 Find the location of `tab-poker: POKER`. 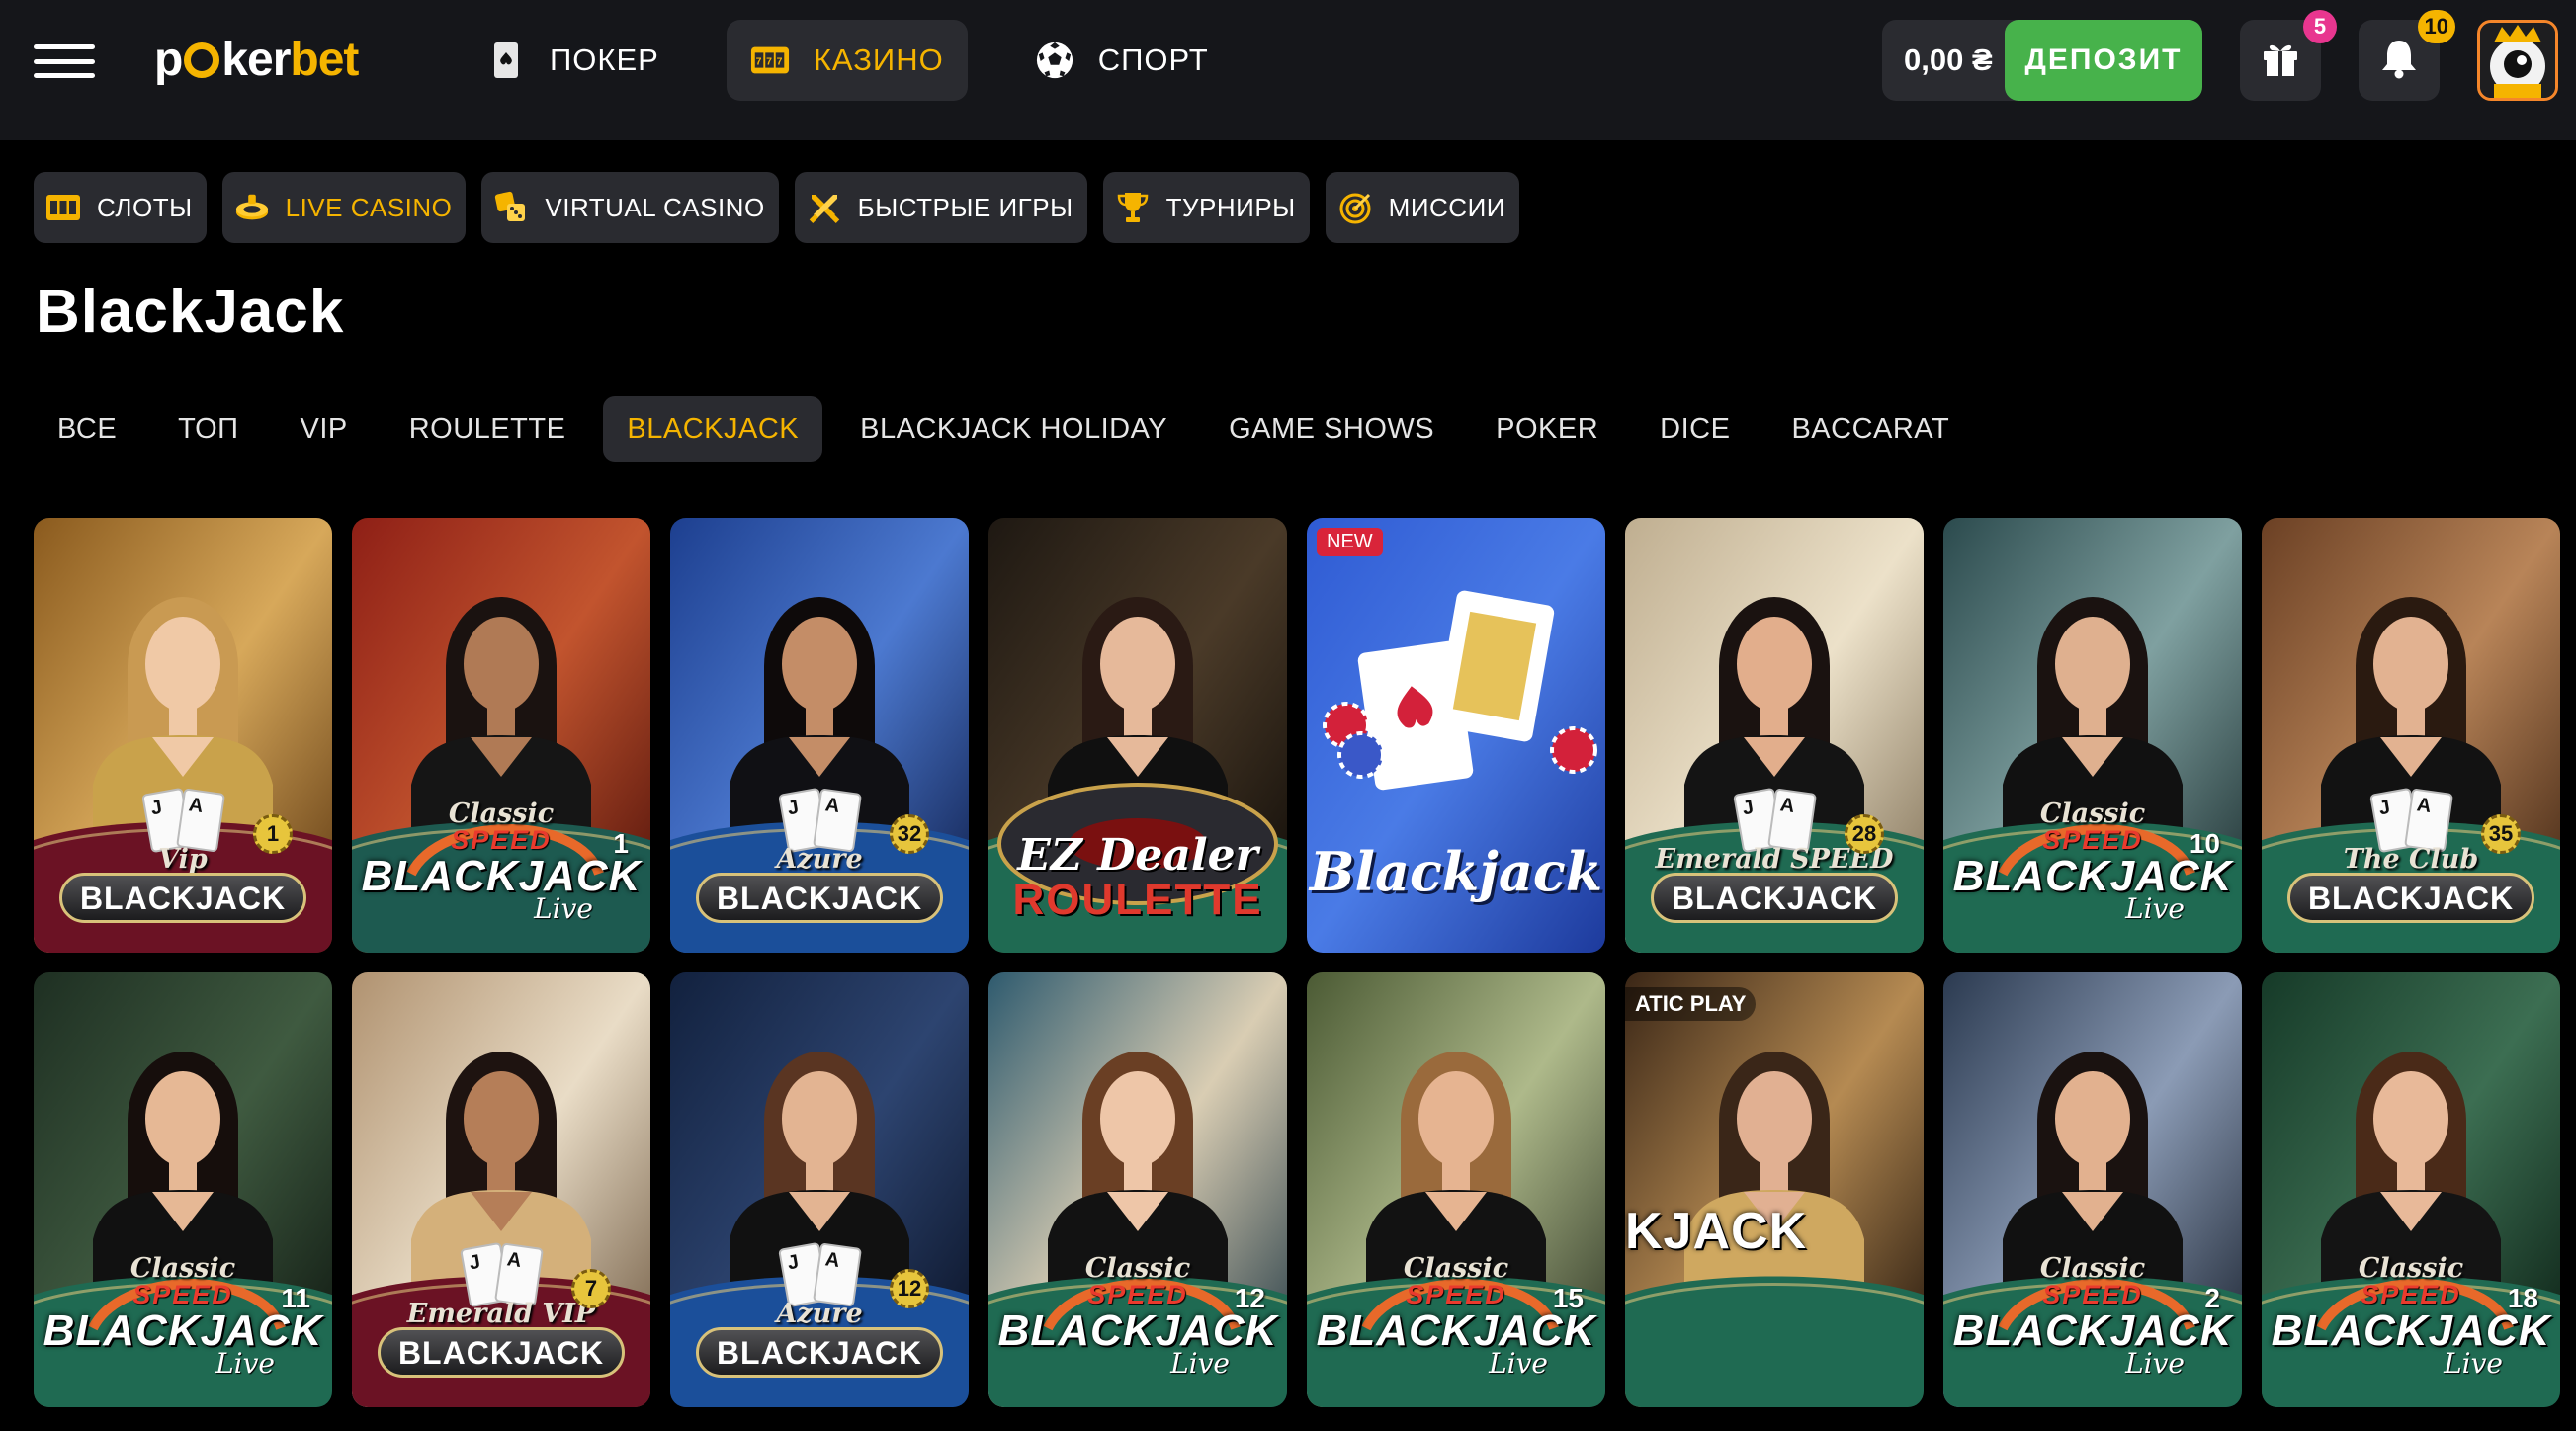

tab-poker: POKER is located at coordinates (1547, 429).